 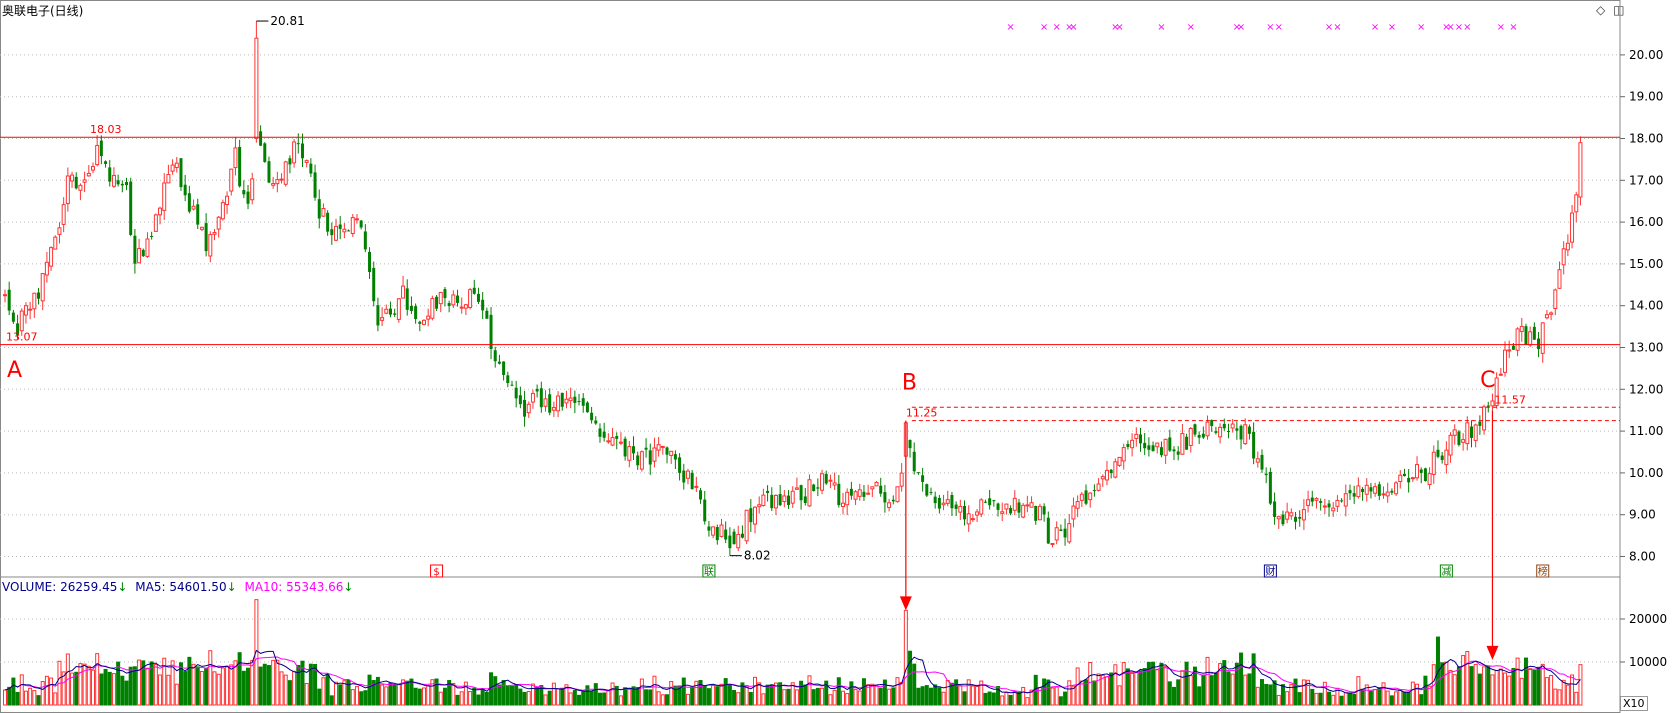 I want to click on high-price-label: 20.81, so click(x=287, y=21).